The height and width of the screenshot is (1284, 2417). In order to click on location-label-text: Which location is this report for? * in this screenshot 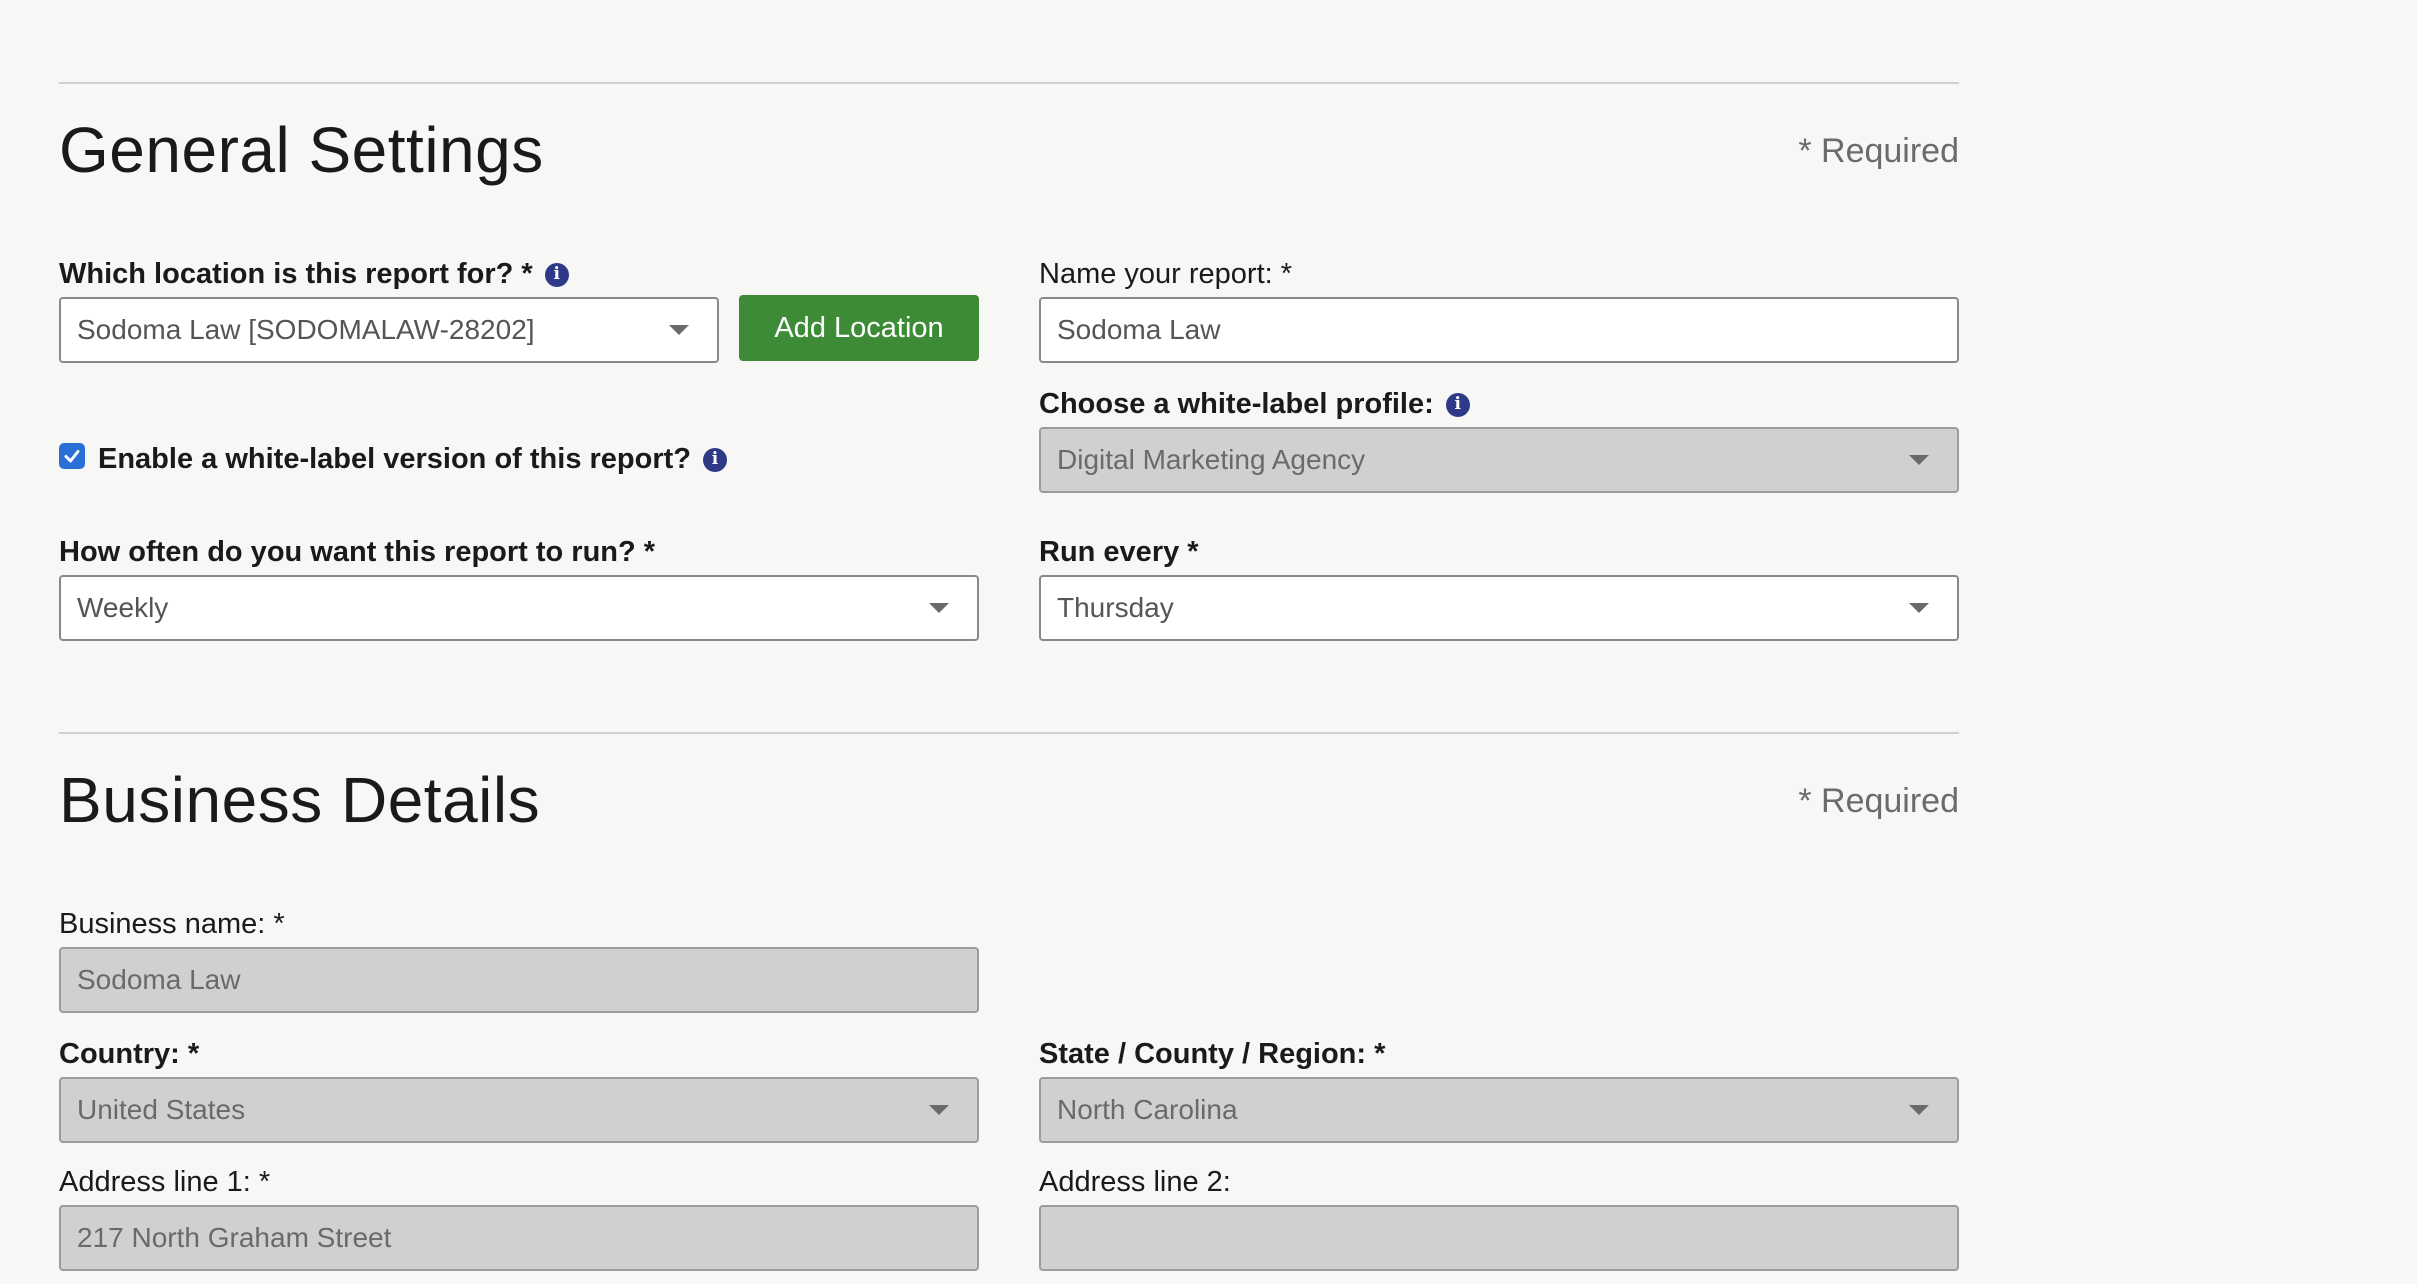, I will do `click(296, 274)`.